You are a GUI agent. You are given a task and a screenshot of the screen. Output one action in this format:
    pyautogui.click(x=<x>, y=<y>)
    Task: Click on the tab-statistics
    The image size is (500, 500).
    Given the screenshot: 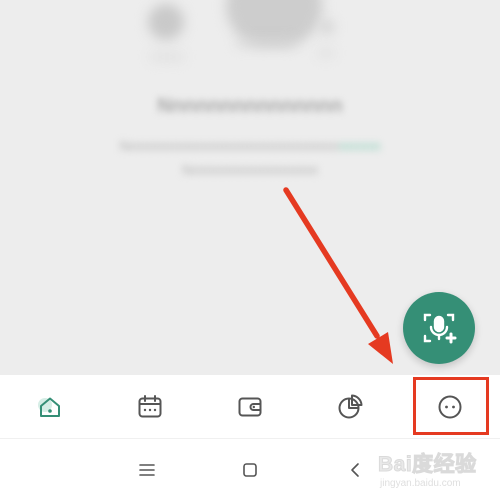 What is the action you would take?
    pyautogui.click(x=350, y=406)
    